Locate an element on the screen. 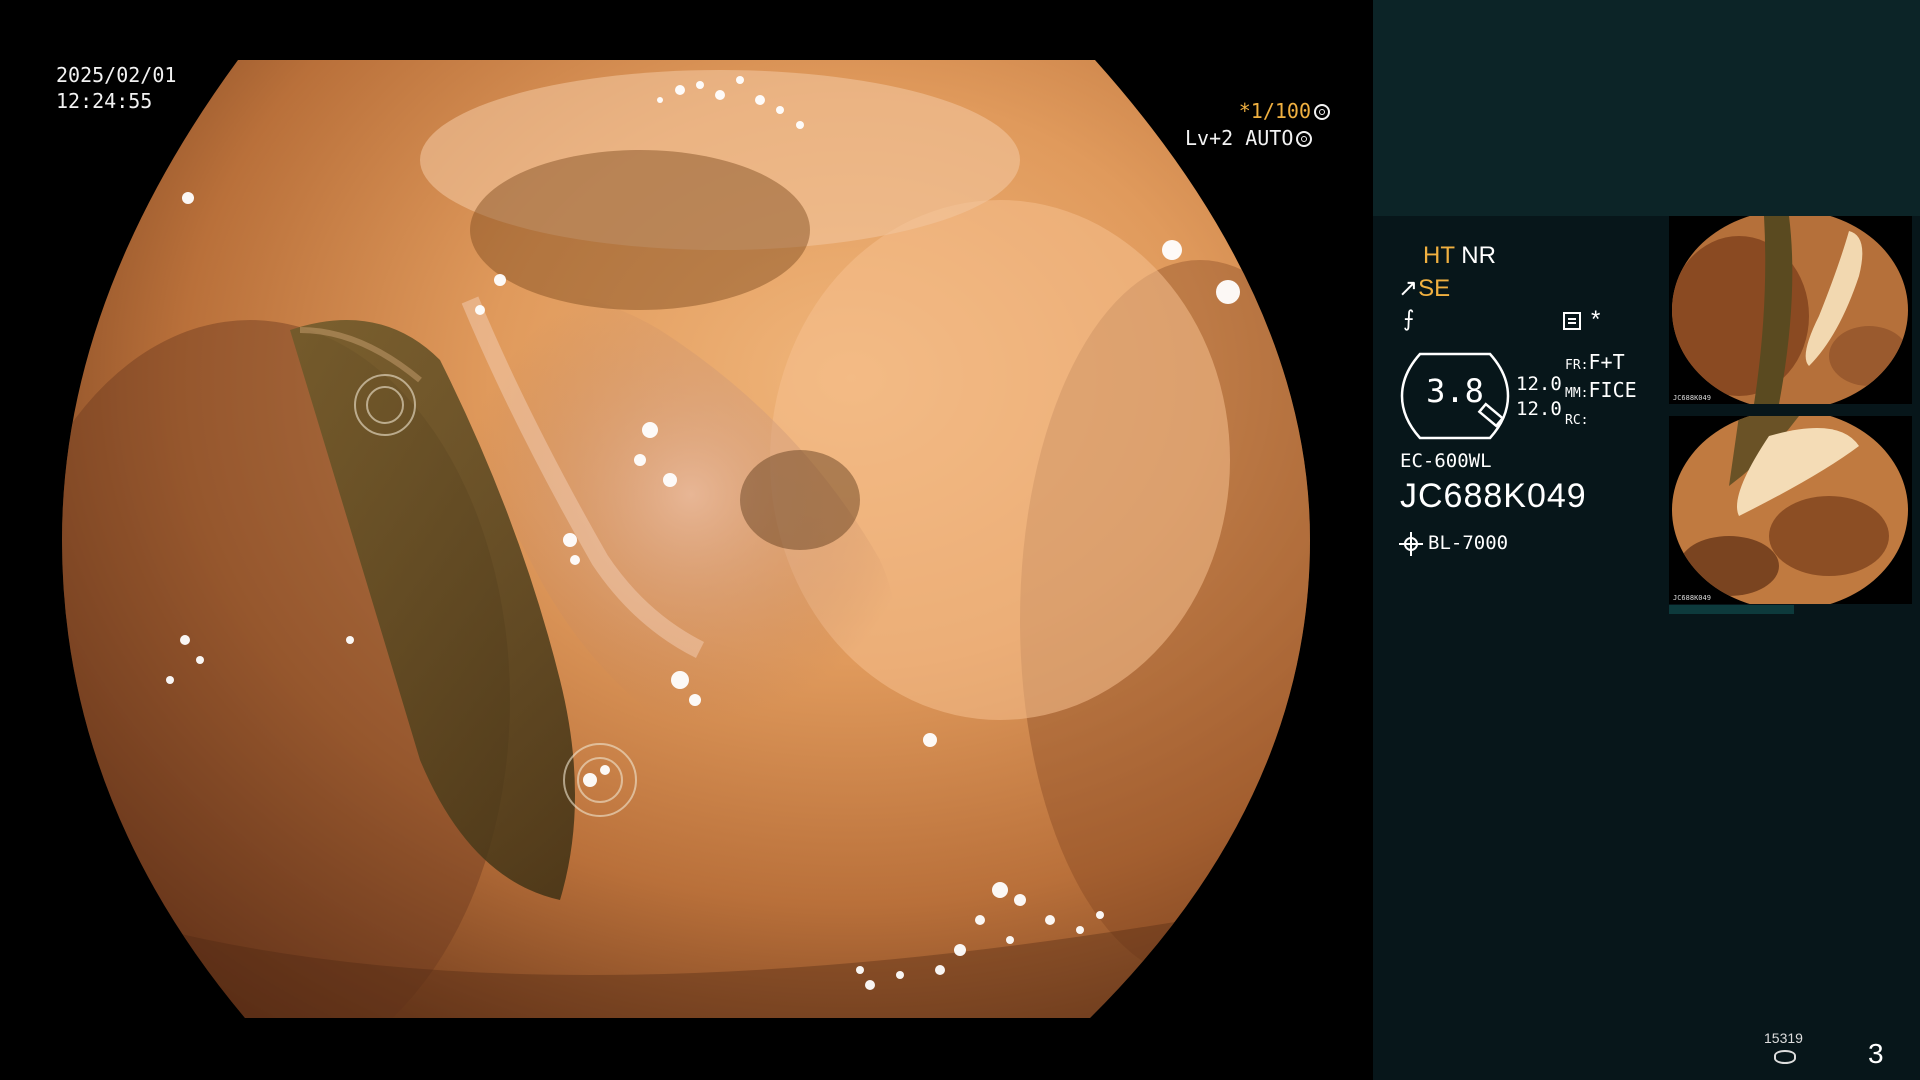 The image size is (1920, 1080). shutter-speed-readout: *1/100 is located at coordinates (1260, 111).